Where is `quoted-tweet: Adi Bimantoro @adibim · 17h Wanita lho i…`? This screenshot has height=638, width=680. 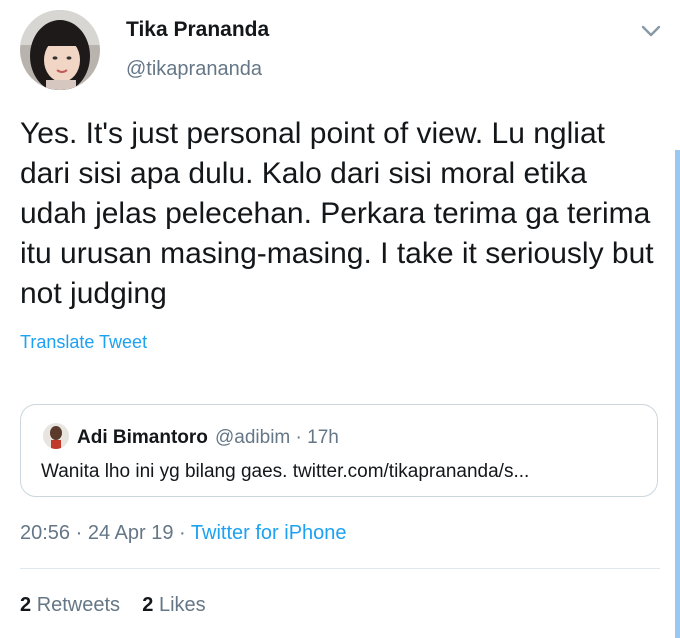 quoted-tweet: Adi Bimantoro @adibim · 17h Wanita lho i… is located at coordinates (339, 450).